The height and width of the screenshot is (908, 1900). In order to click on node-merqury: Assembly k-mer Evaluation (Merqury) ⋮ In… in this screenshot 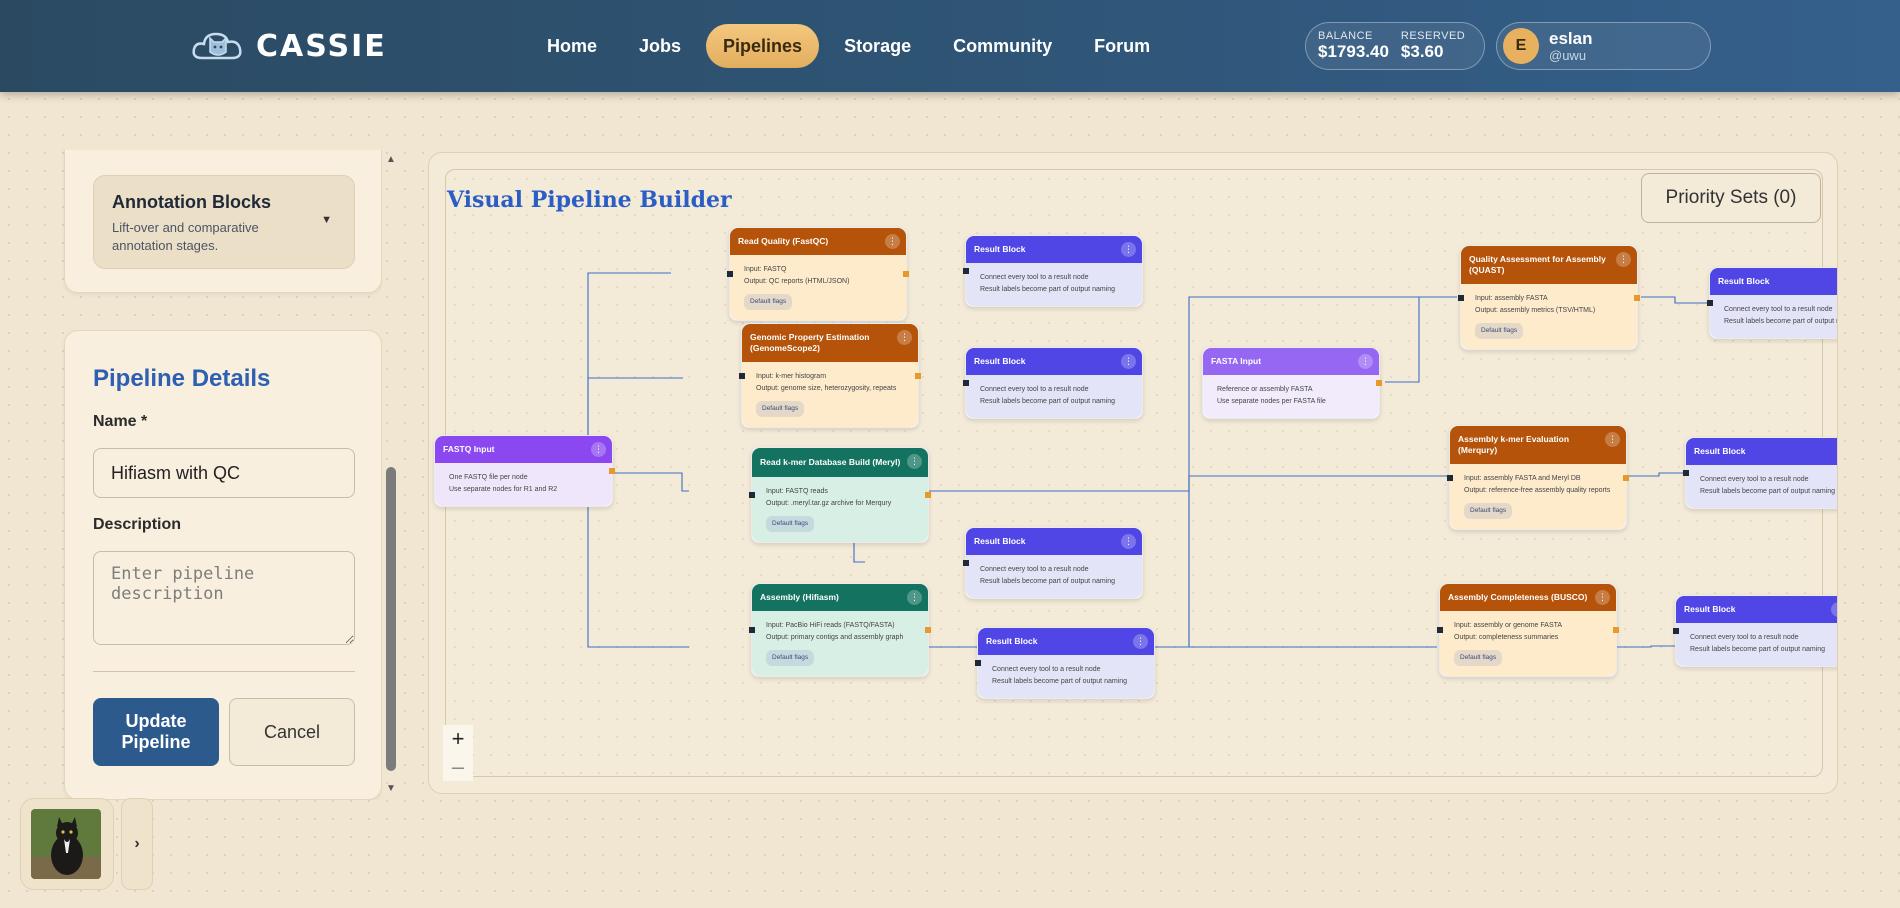, I will do `click(1538, 477)`.